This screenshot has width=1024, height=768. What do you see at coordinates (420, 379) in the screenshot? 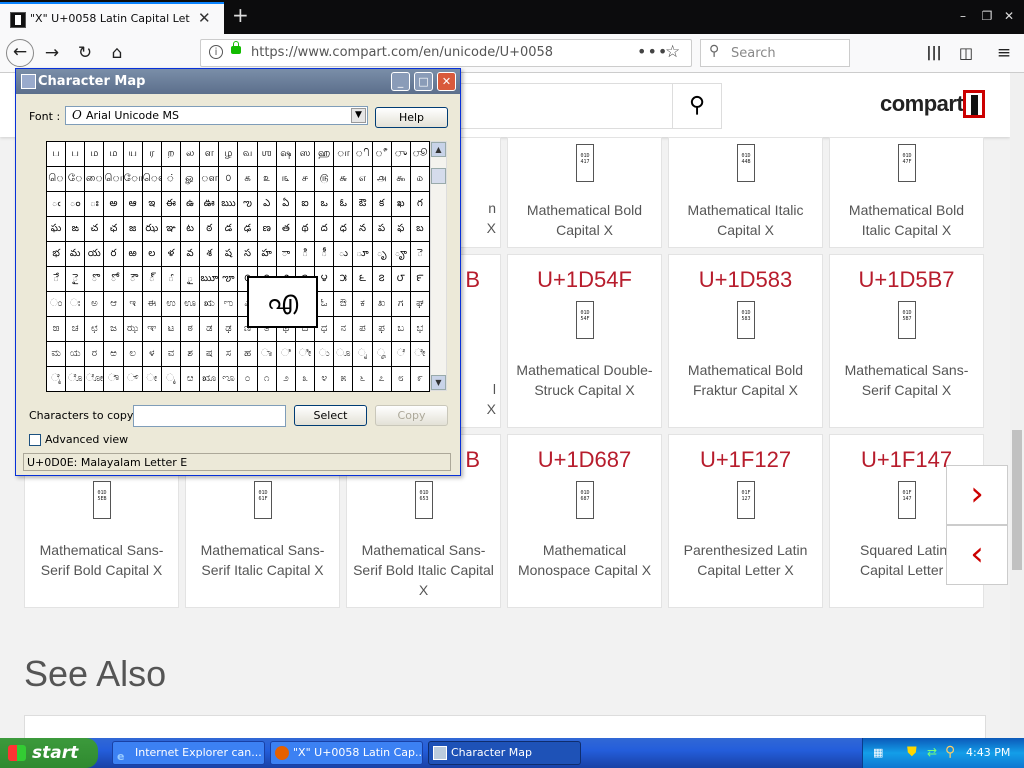
I see `grid-cell: ೯` at bounding box center [420, 379].